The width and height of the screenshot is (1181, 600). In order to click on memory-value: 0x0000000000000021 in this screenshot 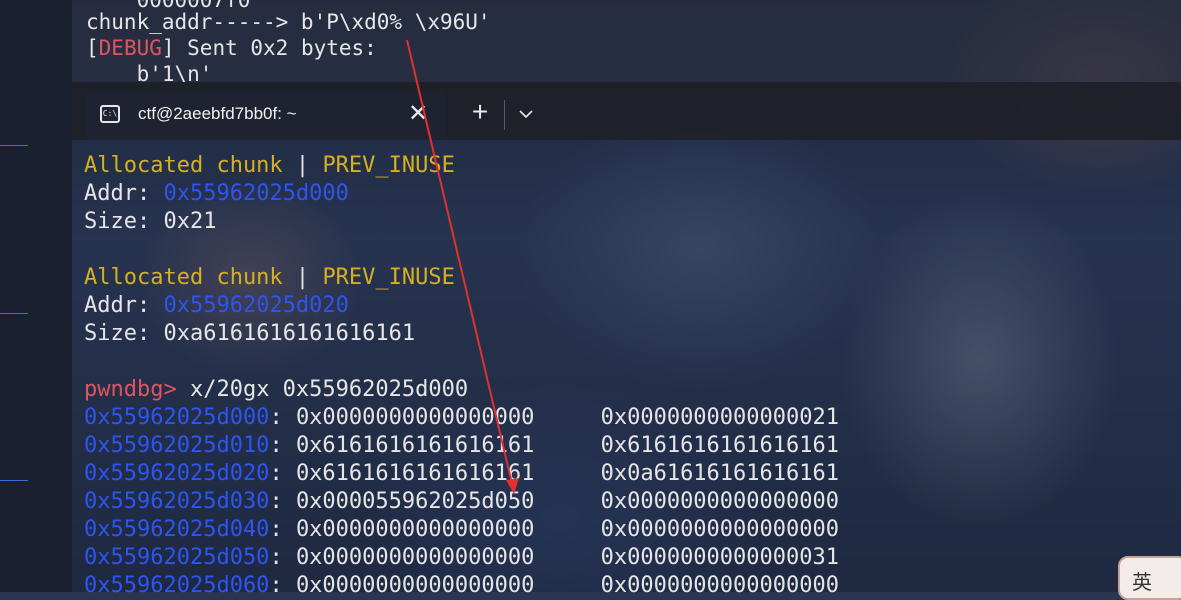, I will do `click(720, 417)`.